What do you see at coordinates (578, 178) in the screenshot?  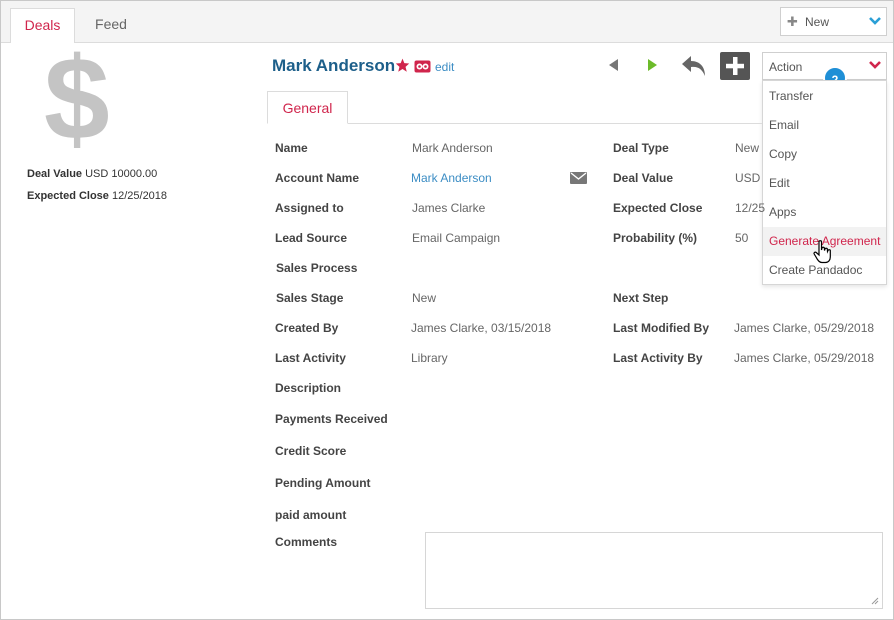 I see `envelope-icon` at bounding box center [578, 178].